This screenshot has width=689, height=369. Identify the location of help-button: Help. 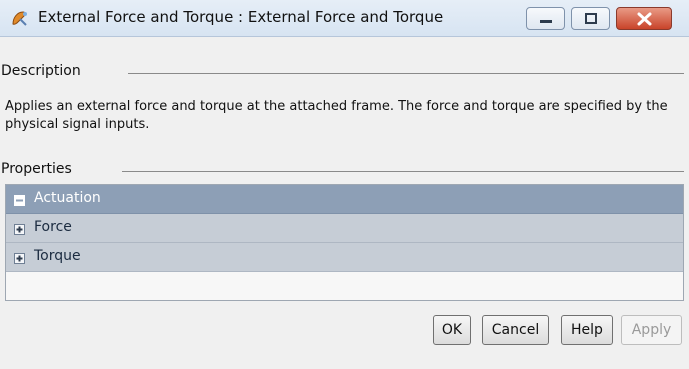
(587, 330).